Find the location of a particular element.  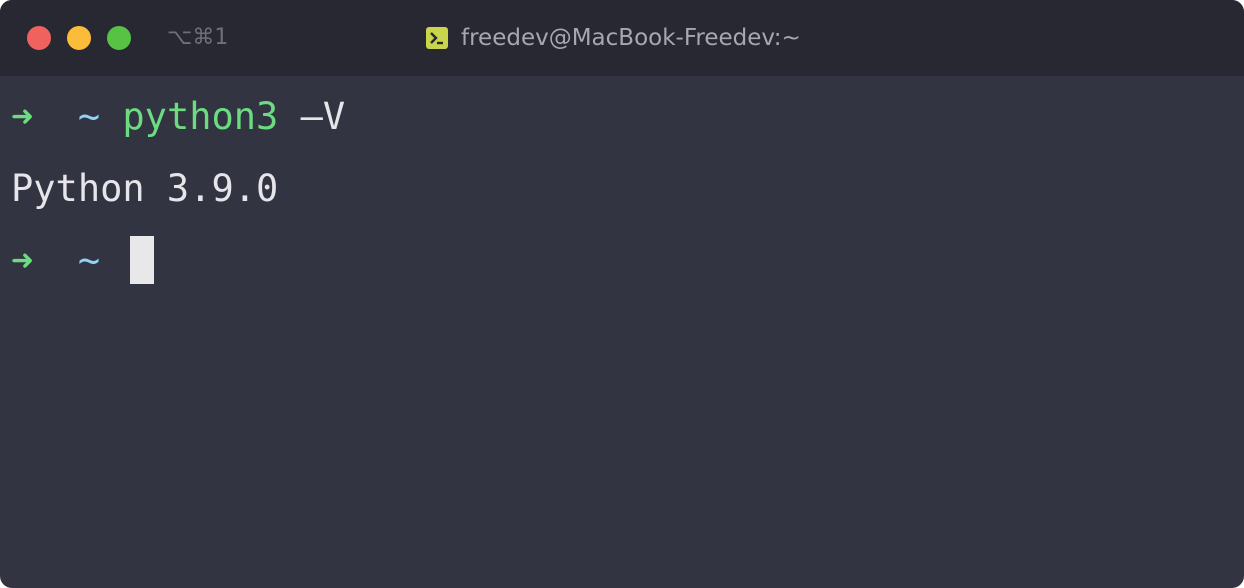

command-args: –V is located at coordinates (323, 116).